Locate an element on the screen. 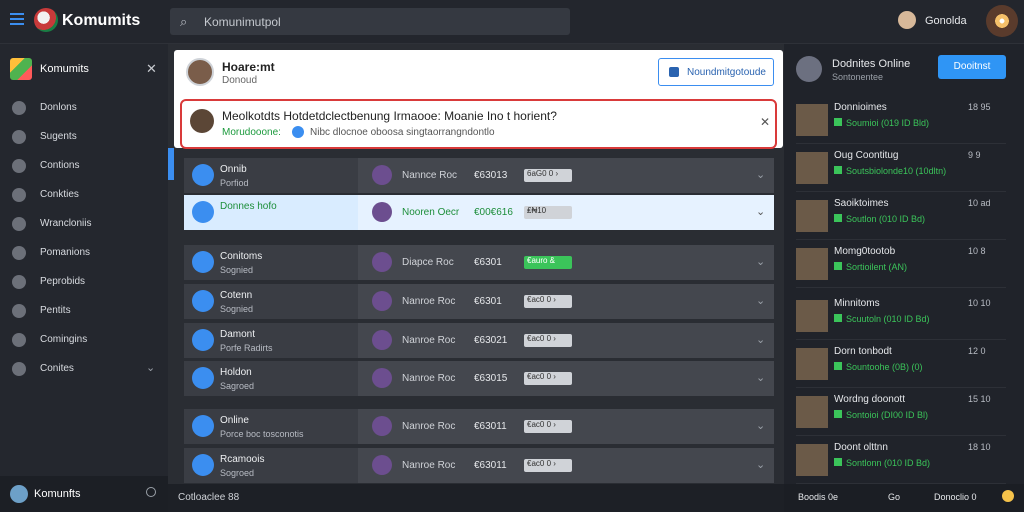 The image size is (1024, 512). row-right: Nanroe Roc €63015 €ac0 0 › ⌄ is located at coordinates (566, 378).